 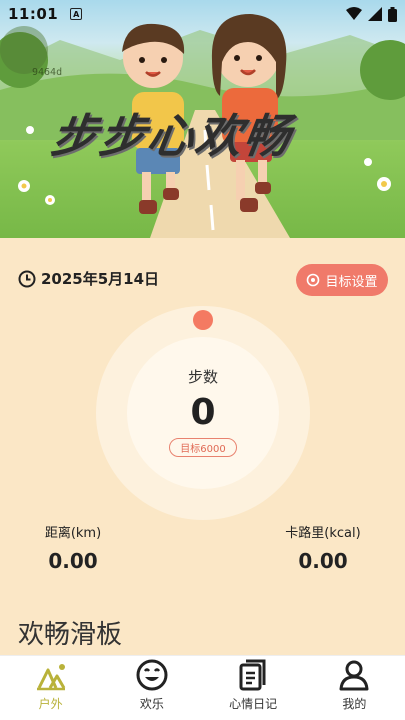 I want to click on goal-settings-label: 目标设置, so click(x=351, y=281).